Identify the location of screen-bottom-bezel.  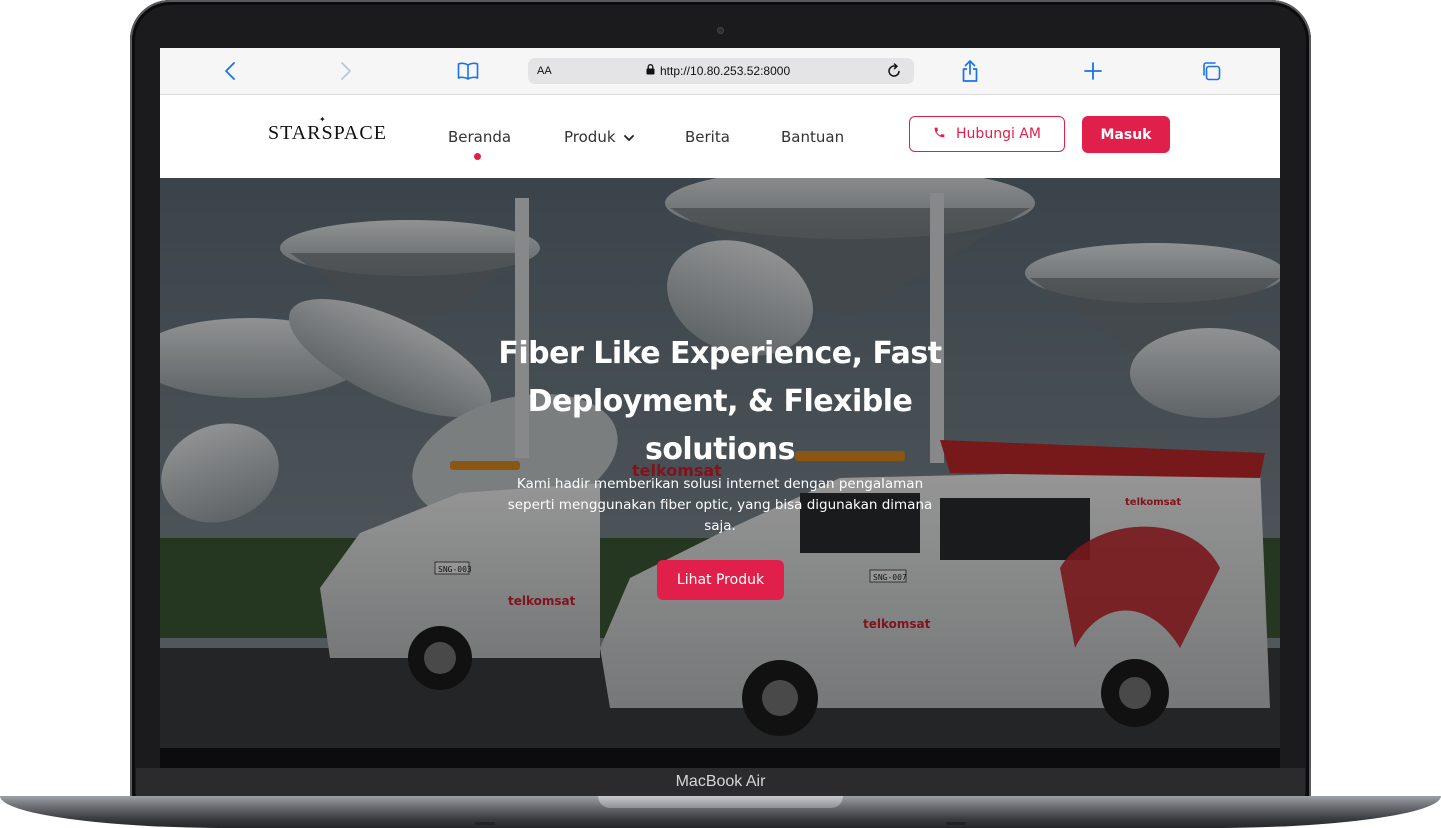
(720, 758).